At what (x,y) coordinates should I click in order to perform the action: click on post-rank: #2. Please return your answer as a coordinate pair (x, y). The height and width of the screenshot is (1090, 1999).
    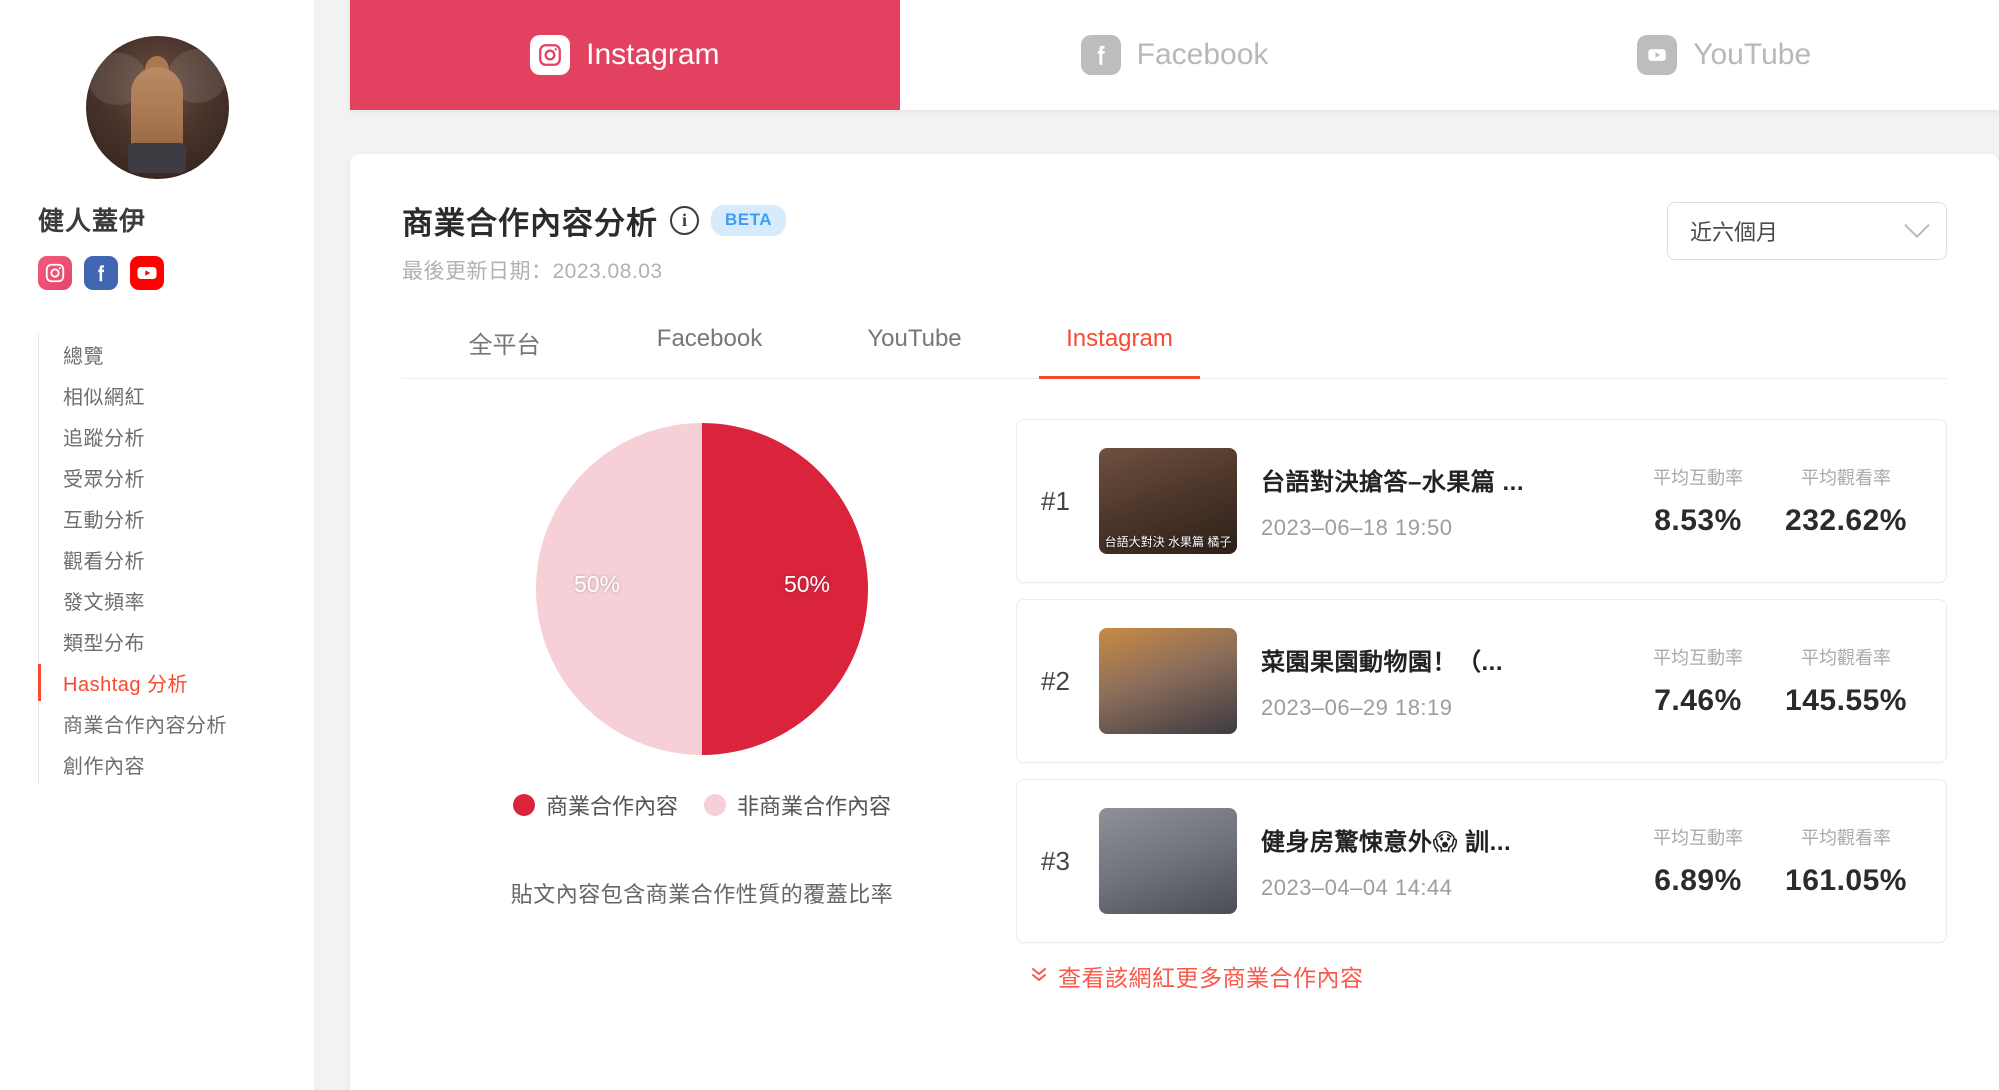
    Looking at the image, I should click on (1055, 680).